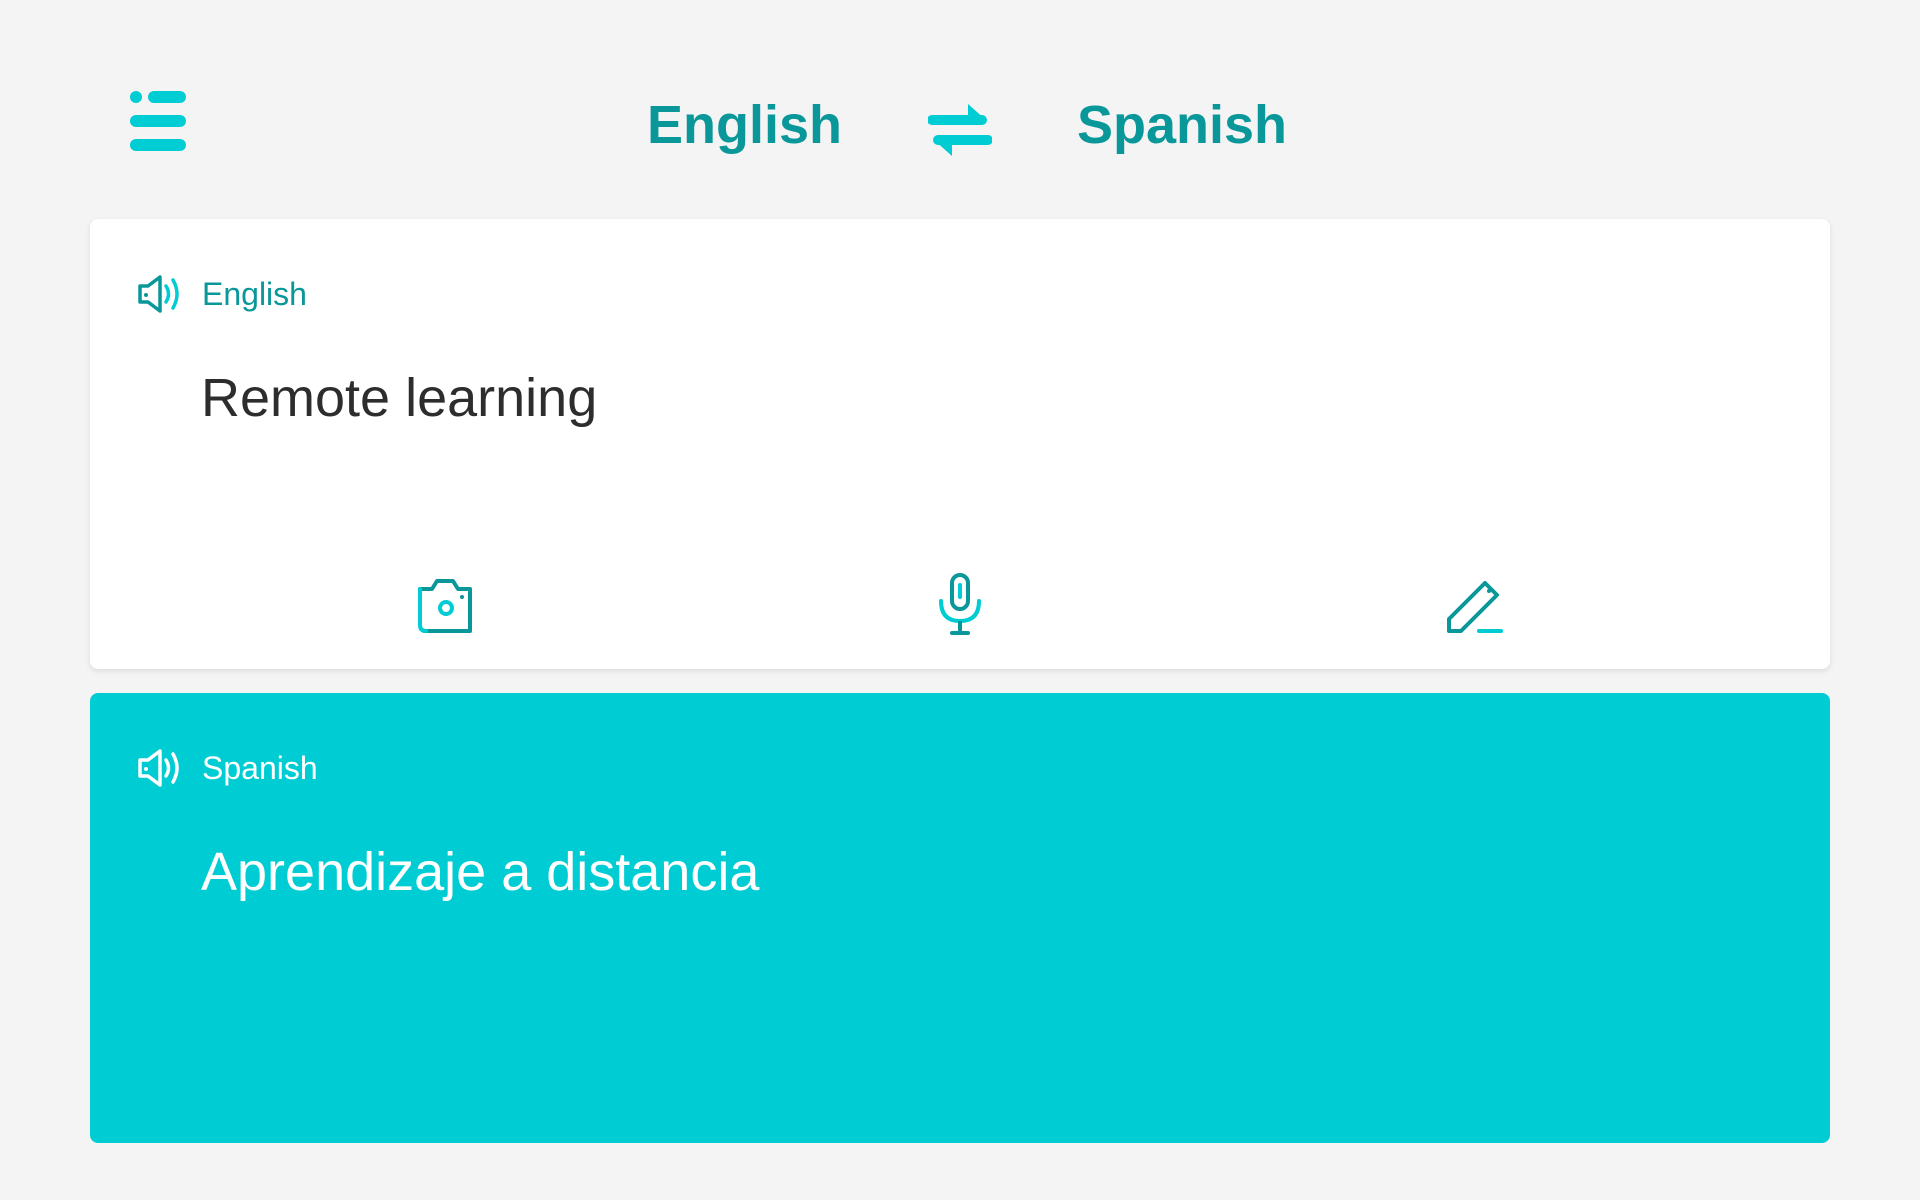  What do you see at coordinates (260, 767) in the screenshot?
I see `target-language-label: Spanish` at bounding box center [260, 767].